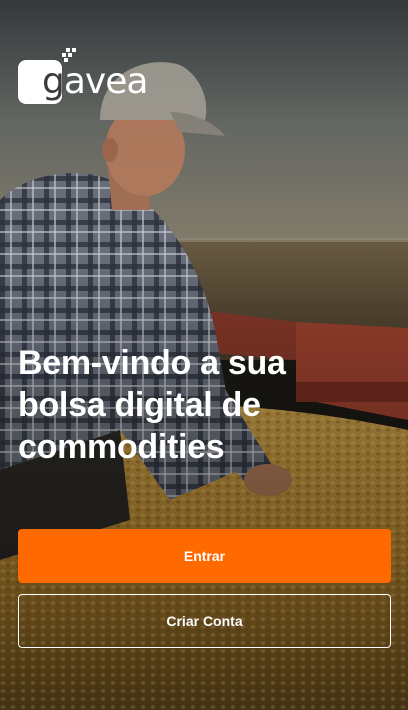  I want to click on logo-wordmark: gavea, so click(95, 81).